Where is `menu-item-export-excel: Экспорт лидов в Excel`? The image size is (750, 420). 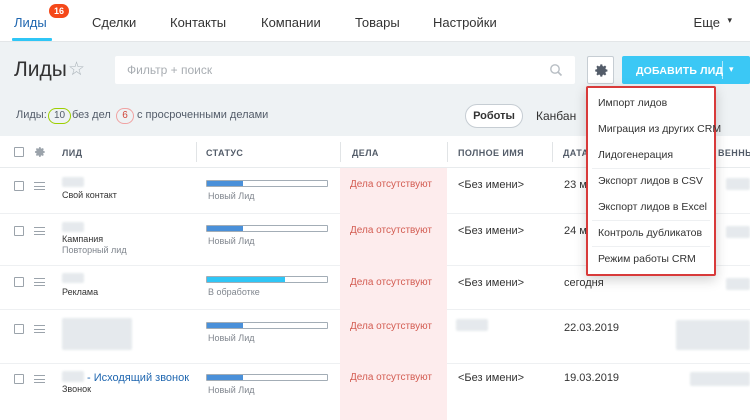
menu-item-export-excel: Экспорт лидов в Excel is located at coordinates (652, 207).